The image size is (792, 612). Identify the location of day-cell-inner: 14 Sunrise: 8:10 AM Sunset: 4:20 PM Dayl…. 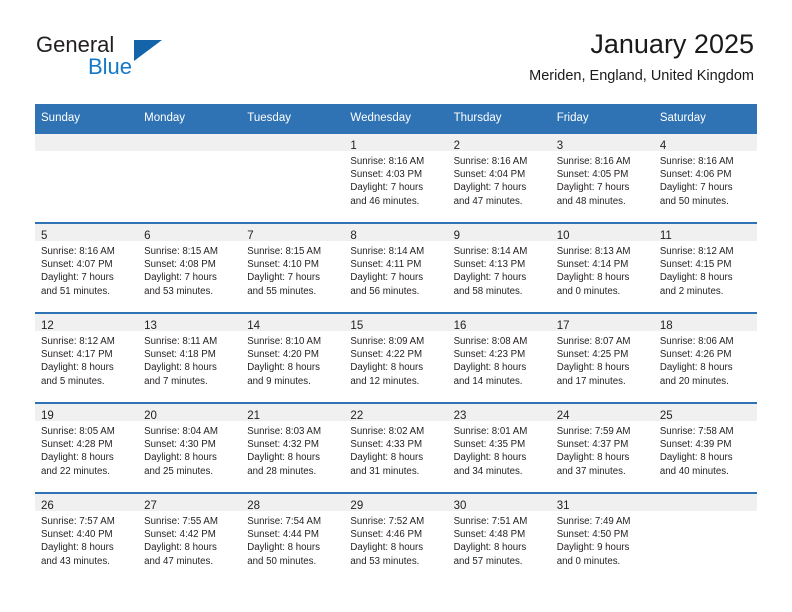
(293, 358).